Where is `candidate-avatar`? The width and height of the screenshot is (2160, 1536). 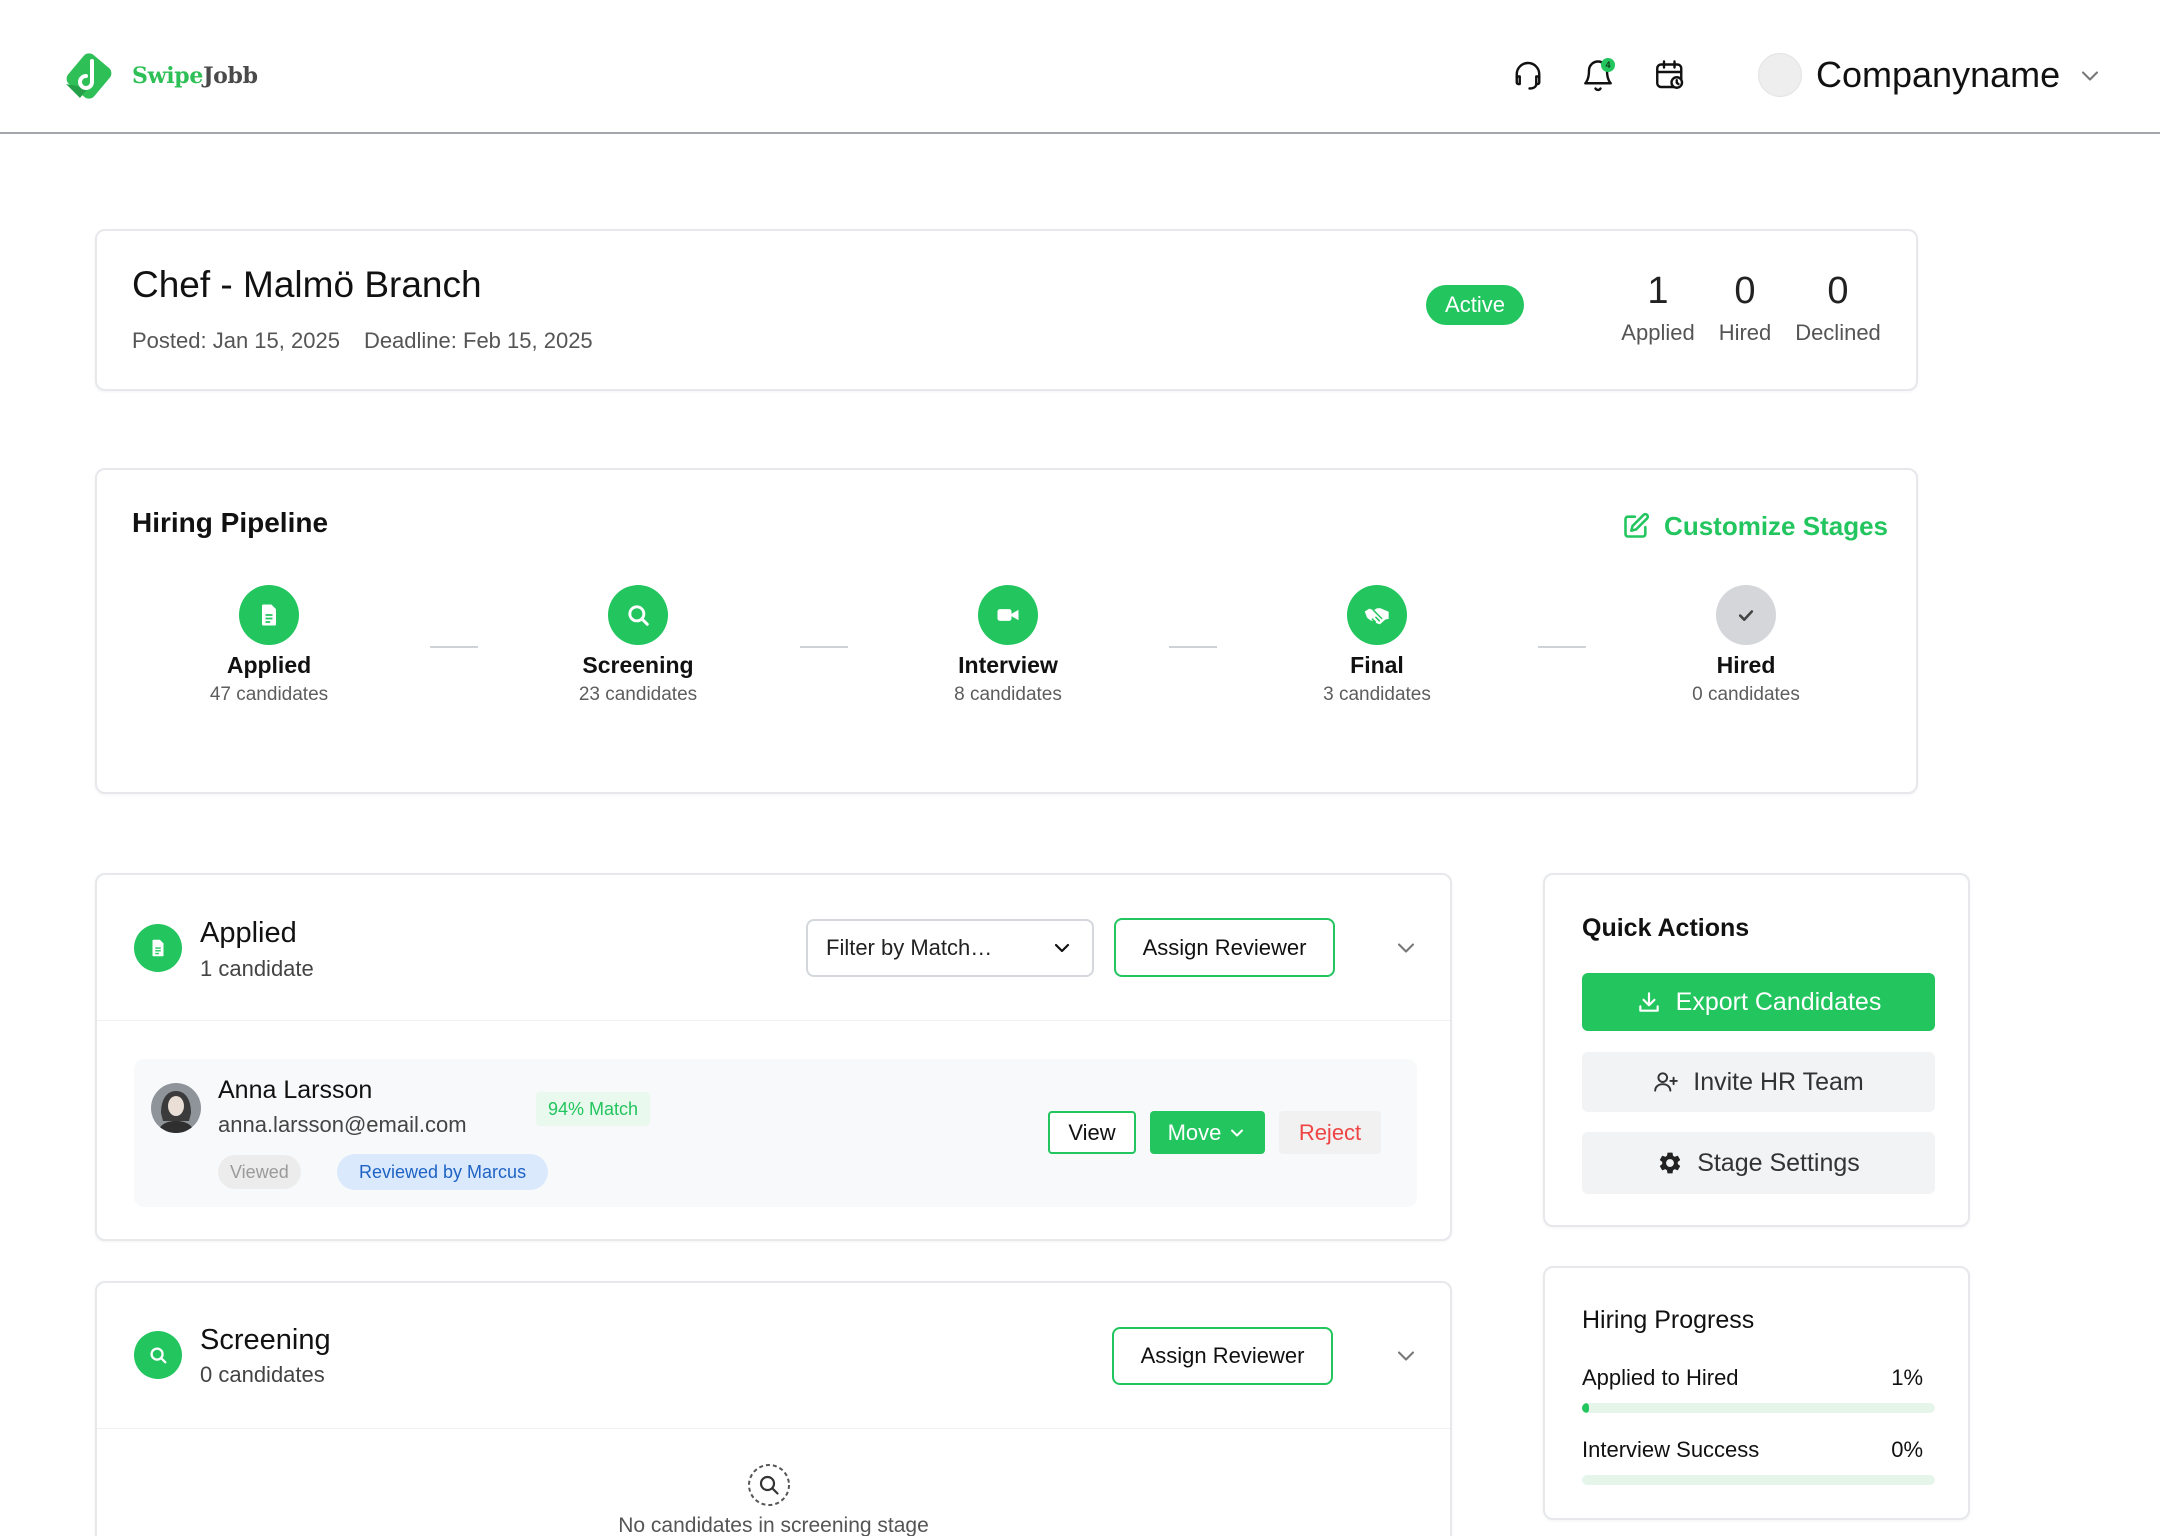
candidate-avatar is located at coordinates (176, 1108).